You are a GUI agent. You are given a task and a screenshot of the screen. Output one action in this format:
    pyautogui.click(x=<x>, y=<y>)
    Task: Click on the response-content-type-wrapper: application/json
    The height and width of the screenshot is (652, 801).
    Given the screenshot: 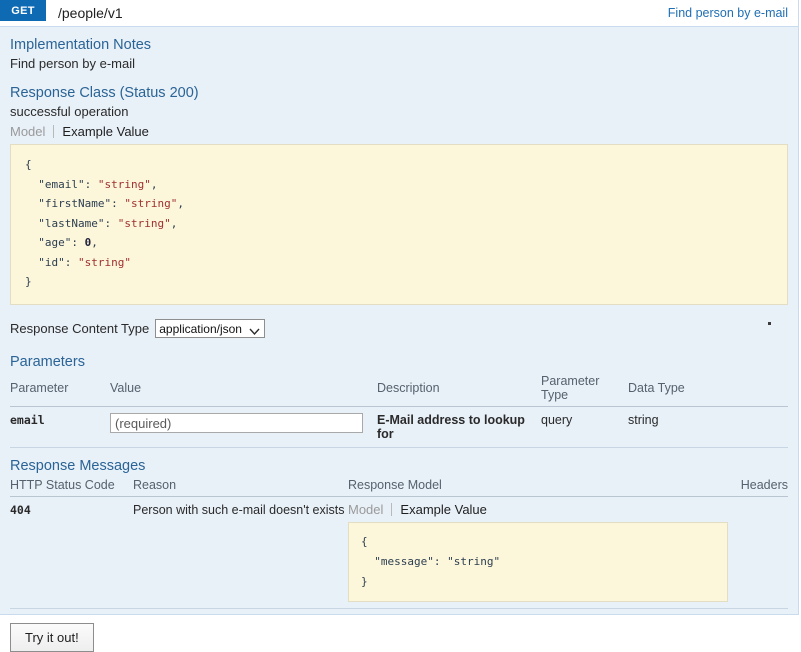 What is the action you would take?
    pyautogui.click(x=210, y=329)
    